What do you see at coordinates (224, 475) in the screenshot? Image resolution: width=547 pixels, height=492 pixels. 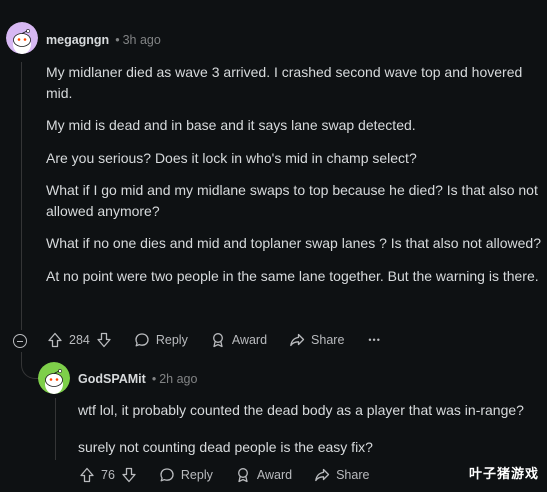 I see `reply-actions: 76 Reply Award Share` at bounding box center [224, 475].